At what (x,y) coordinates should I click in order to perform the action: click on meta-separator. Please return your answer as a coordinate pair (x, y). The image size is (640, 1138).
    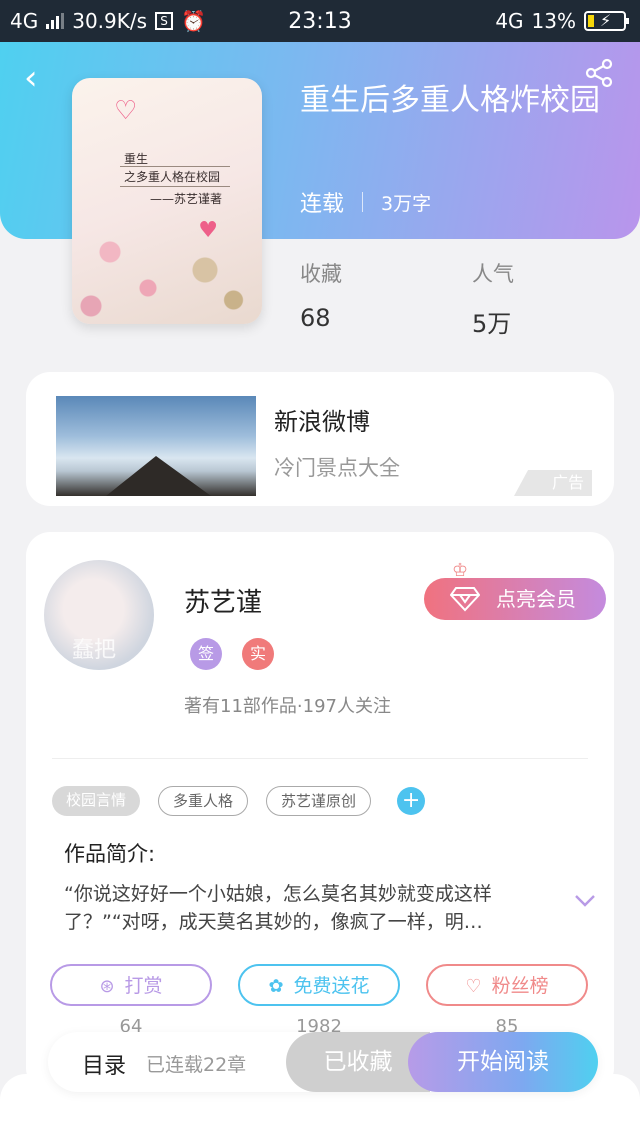
    Looking at the image, I should click on (363, 202).